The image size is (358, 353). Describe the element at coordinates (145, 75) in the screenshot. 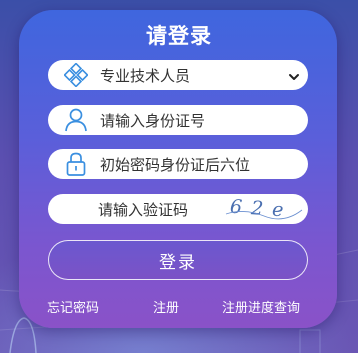

I see `category-select-value: 专业技术人员` at that location.